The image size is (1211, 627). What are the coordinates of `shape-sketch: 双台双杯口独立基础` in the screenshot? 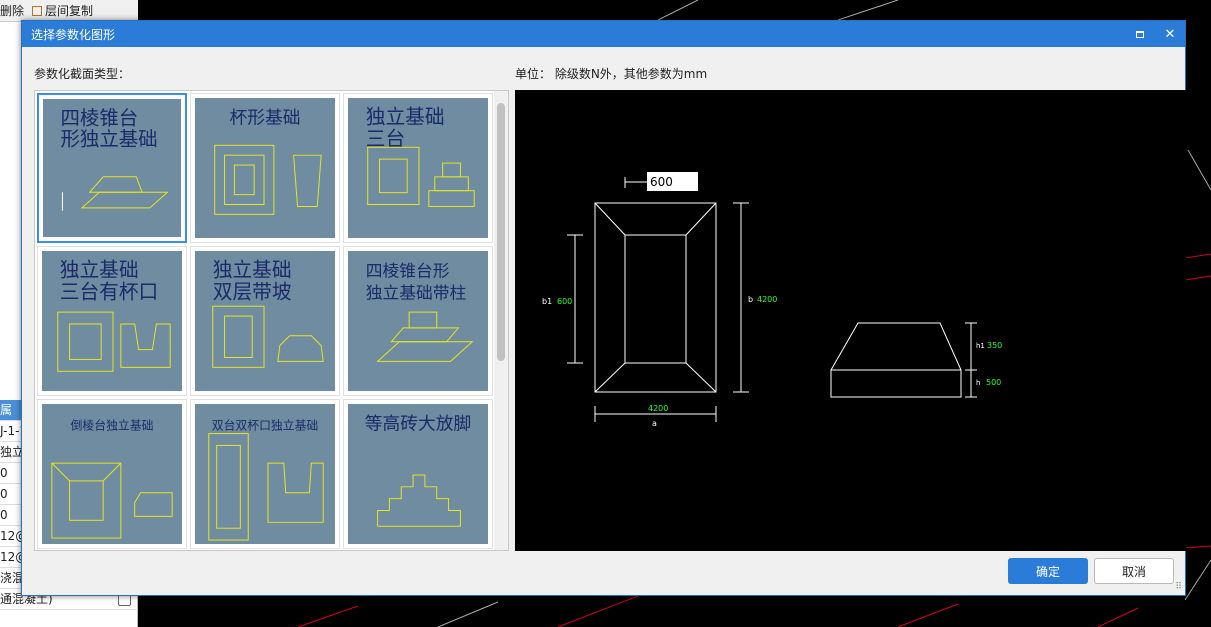 It's located at (266, 480).